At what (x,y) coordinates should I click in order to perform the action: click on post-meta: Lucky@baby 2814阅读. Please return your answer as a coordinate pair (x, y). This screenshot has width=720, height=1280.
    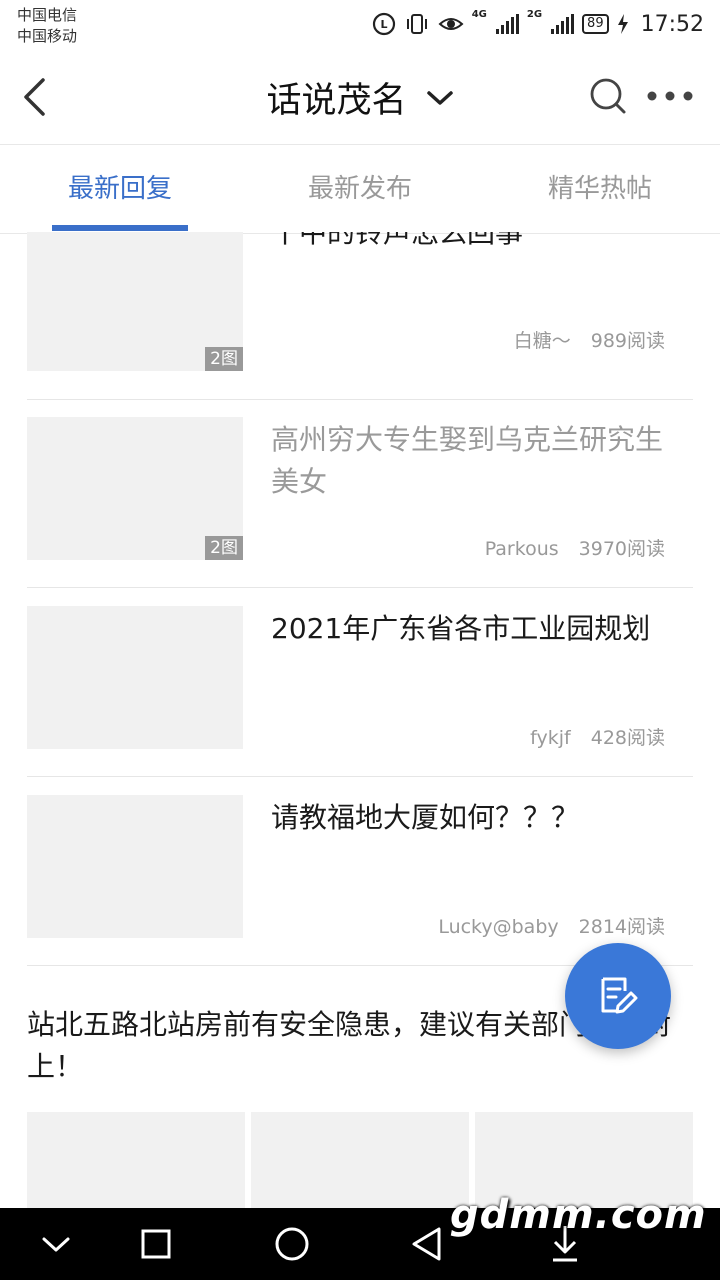
    Looking at the image, I should click on (551, 925).